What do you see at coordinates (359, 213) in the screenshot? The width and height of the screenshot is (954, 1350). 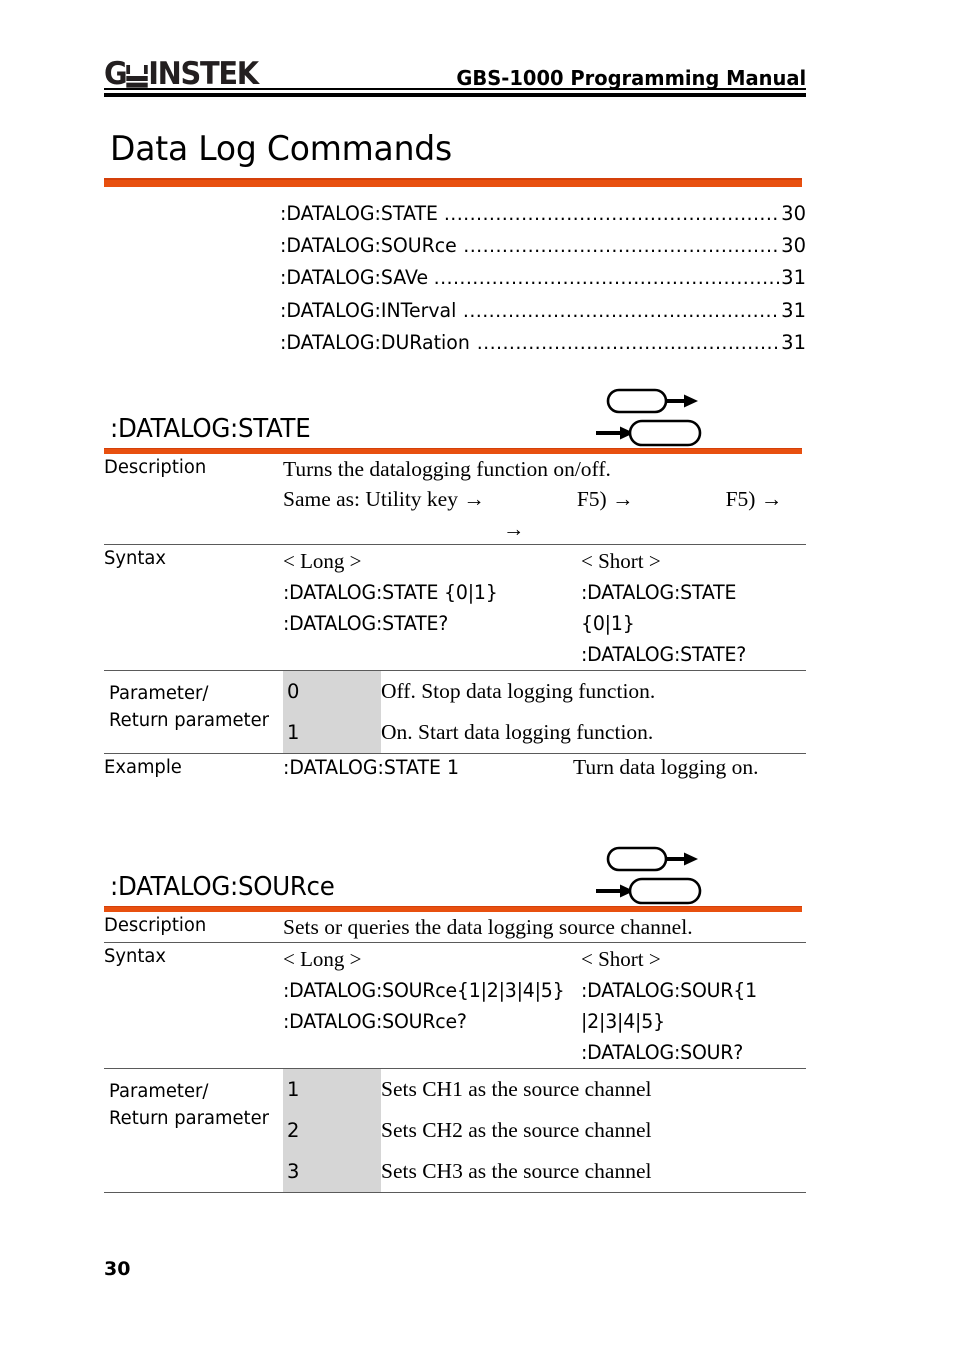 I see `toc-entry-label: :DATALOG:STATE` at bounding box center [359, 213].